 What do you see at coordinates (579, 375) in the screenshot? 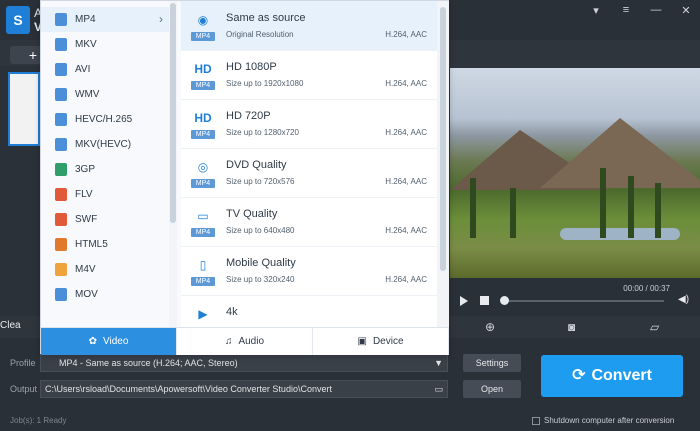
I see `refresh-icon: ⟳` at bounding box center [579, 375].